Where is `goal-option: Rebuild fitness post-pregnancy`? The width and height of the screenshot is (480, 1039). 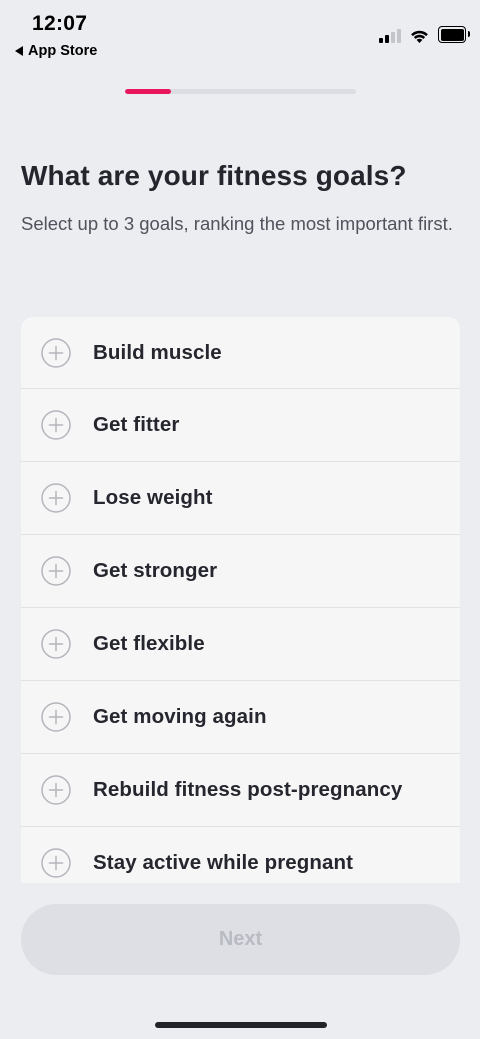
goal-option: Rebuild fitness post-pregnancy is located at coordinates (240, 790).